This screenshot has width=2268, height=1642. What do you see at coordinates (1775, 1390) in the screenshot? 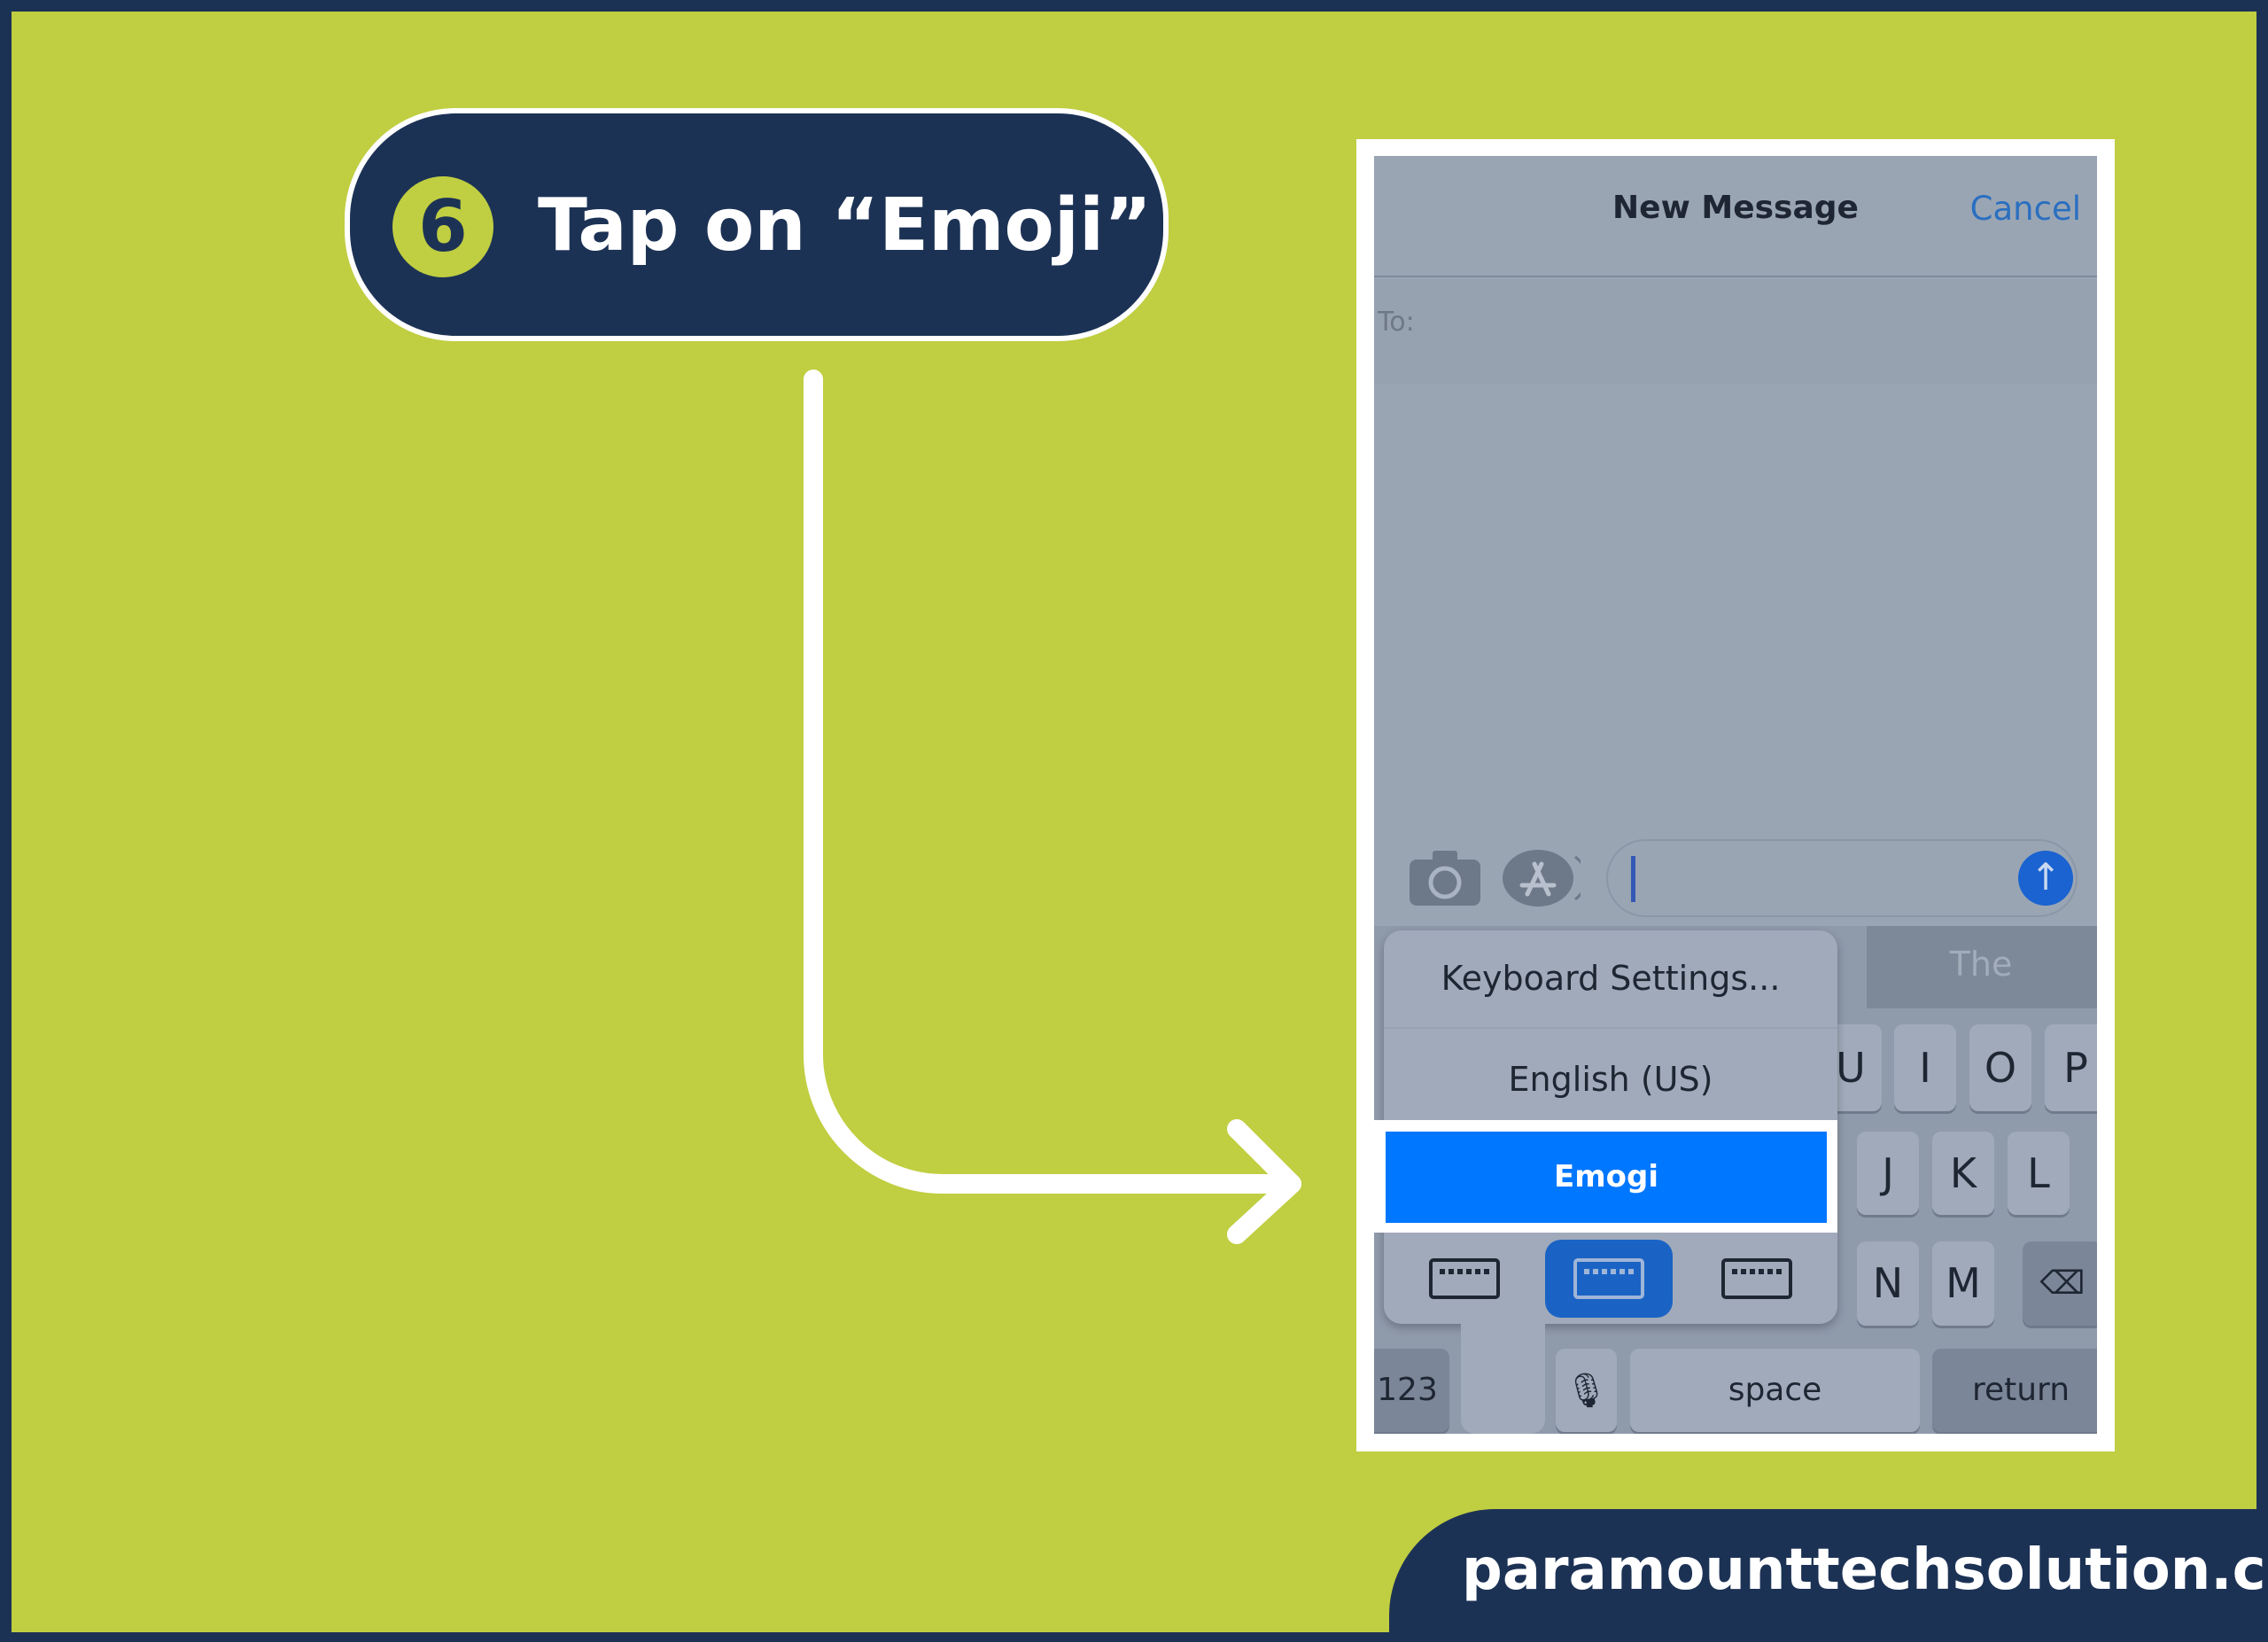
I see `space-key: space` at bounding box center [1775, 1390].